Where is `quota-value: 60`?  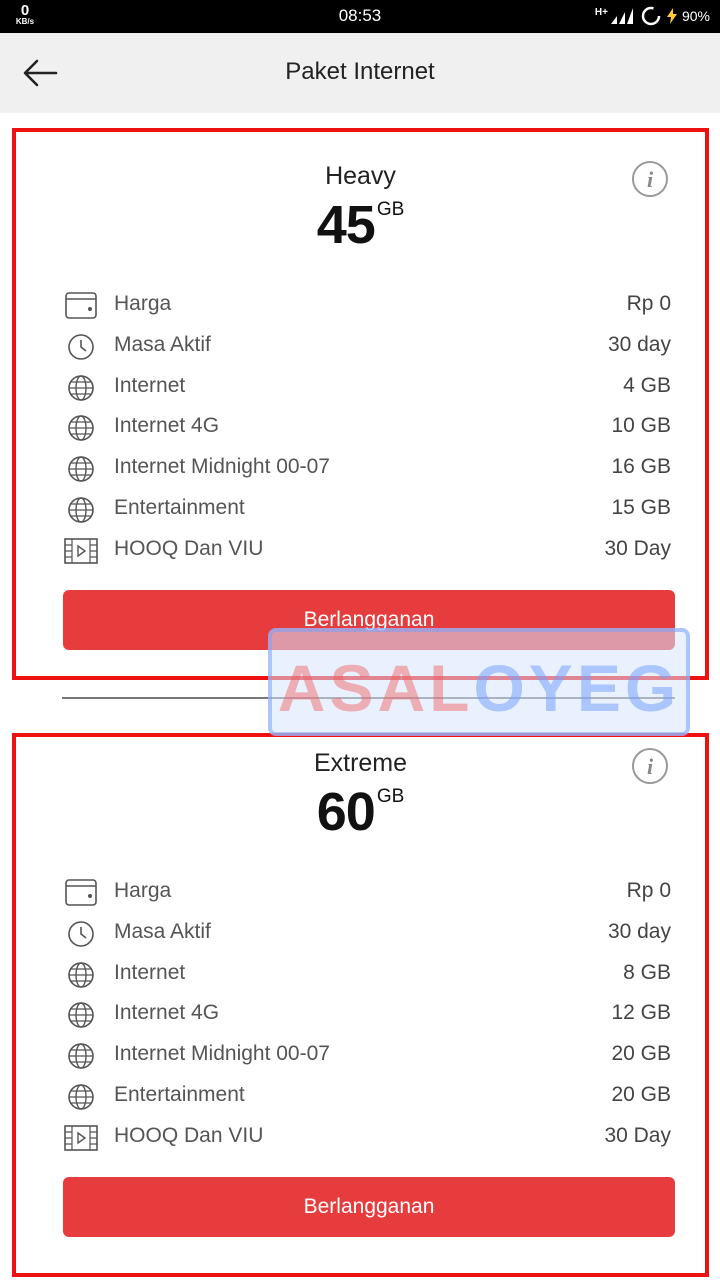 quota-value: 60 is located at coordinates (346, 812).